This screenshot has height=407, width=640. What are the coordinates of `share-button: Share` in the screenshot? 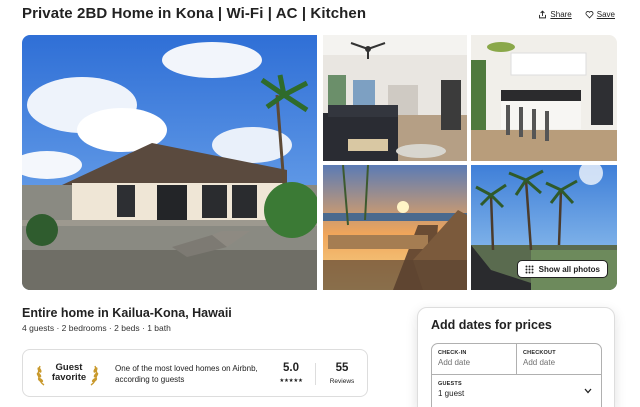 It's located at (555, 14).